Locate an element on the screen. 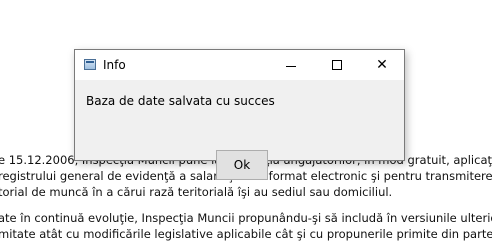  dialog-title: Info is located at coordinates (114, 65).